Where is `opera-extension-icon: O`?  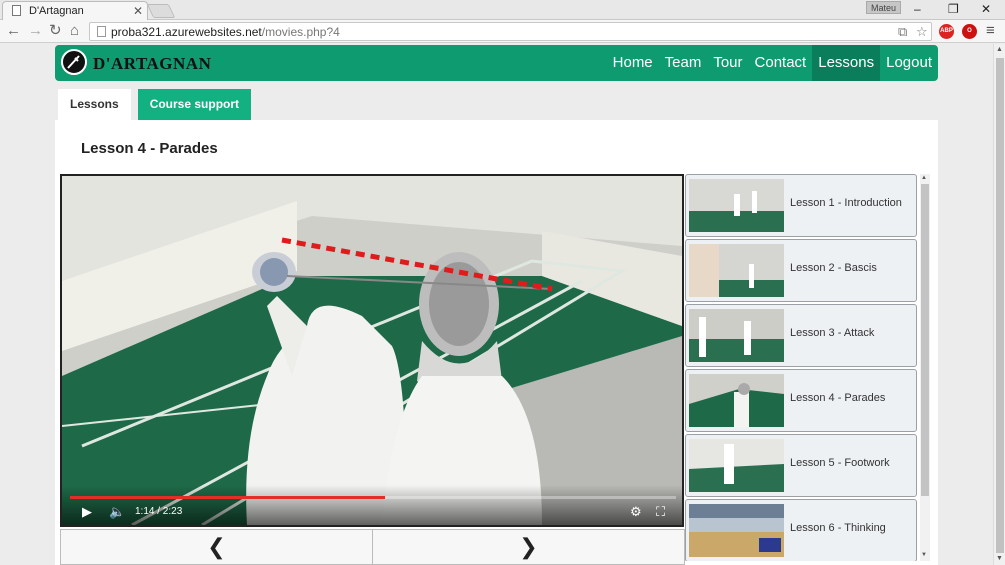 opera-extension-icon: O is located at coordinates (969, 31).